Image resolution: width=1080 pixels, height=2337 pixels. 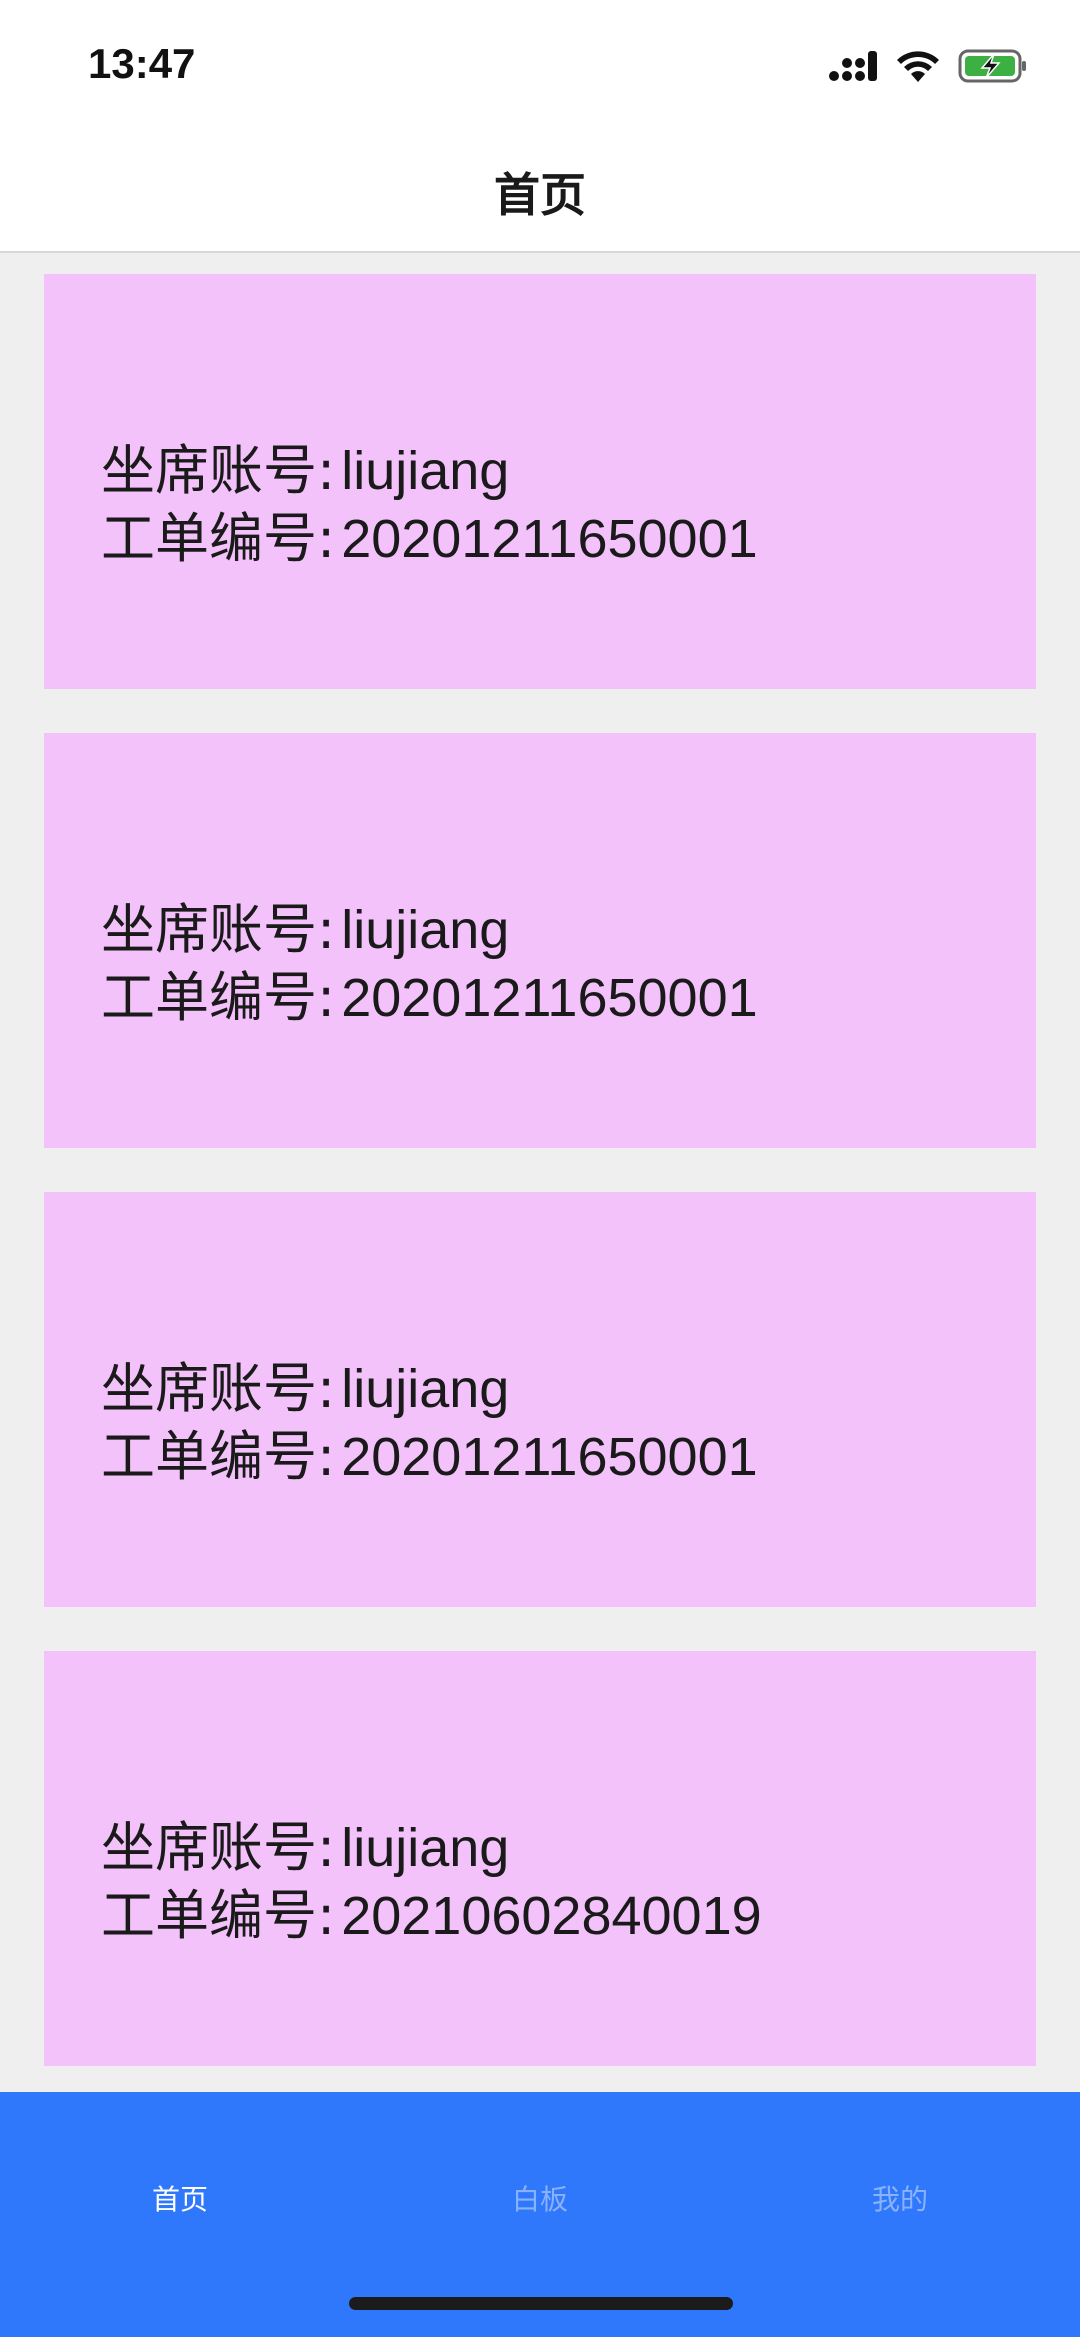 What do you see at coordinates (540, 2198) in the screenshot?
I see `tab-whiteboard: 白板` at bounding box center [540, 2198].